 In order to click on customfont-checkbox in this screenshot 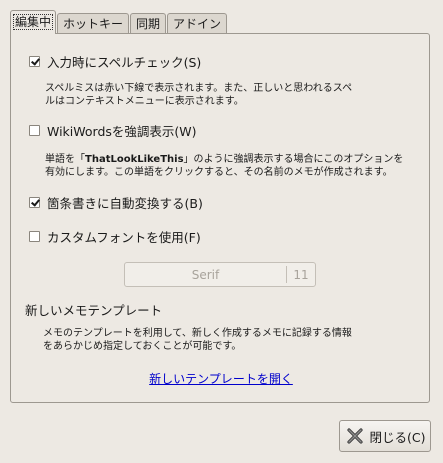, I will do `click(34, 236)`.